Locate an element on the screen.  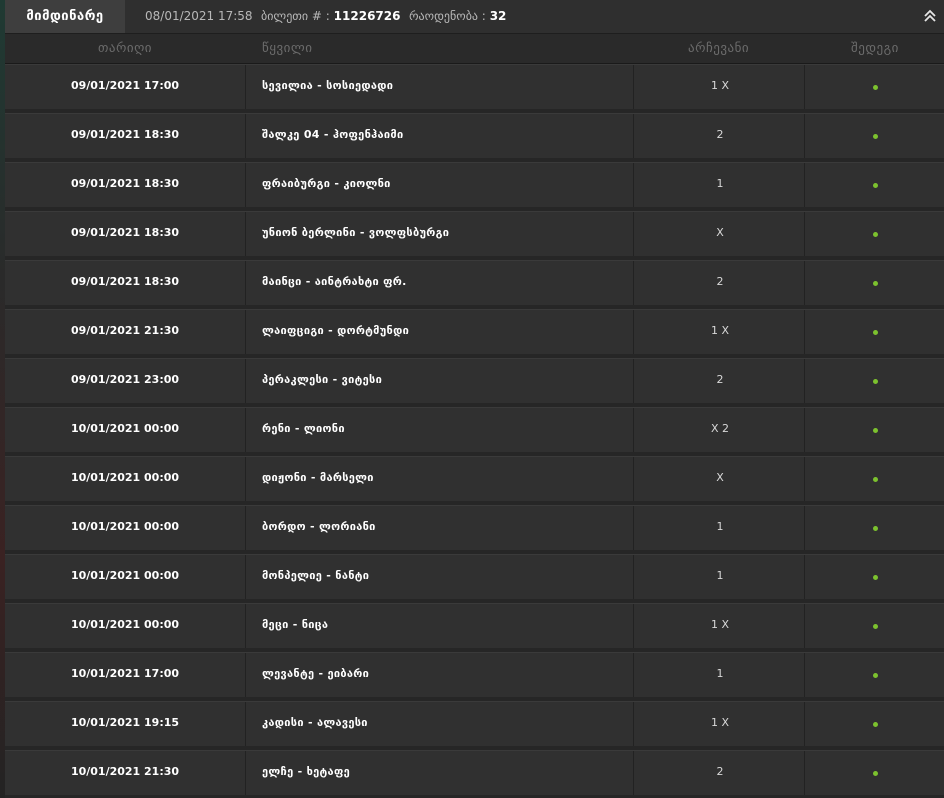
table-row: 10/01/2021 17:00 ლევანტე - ეიბარი 1 is located at coordinates (474, 674).